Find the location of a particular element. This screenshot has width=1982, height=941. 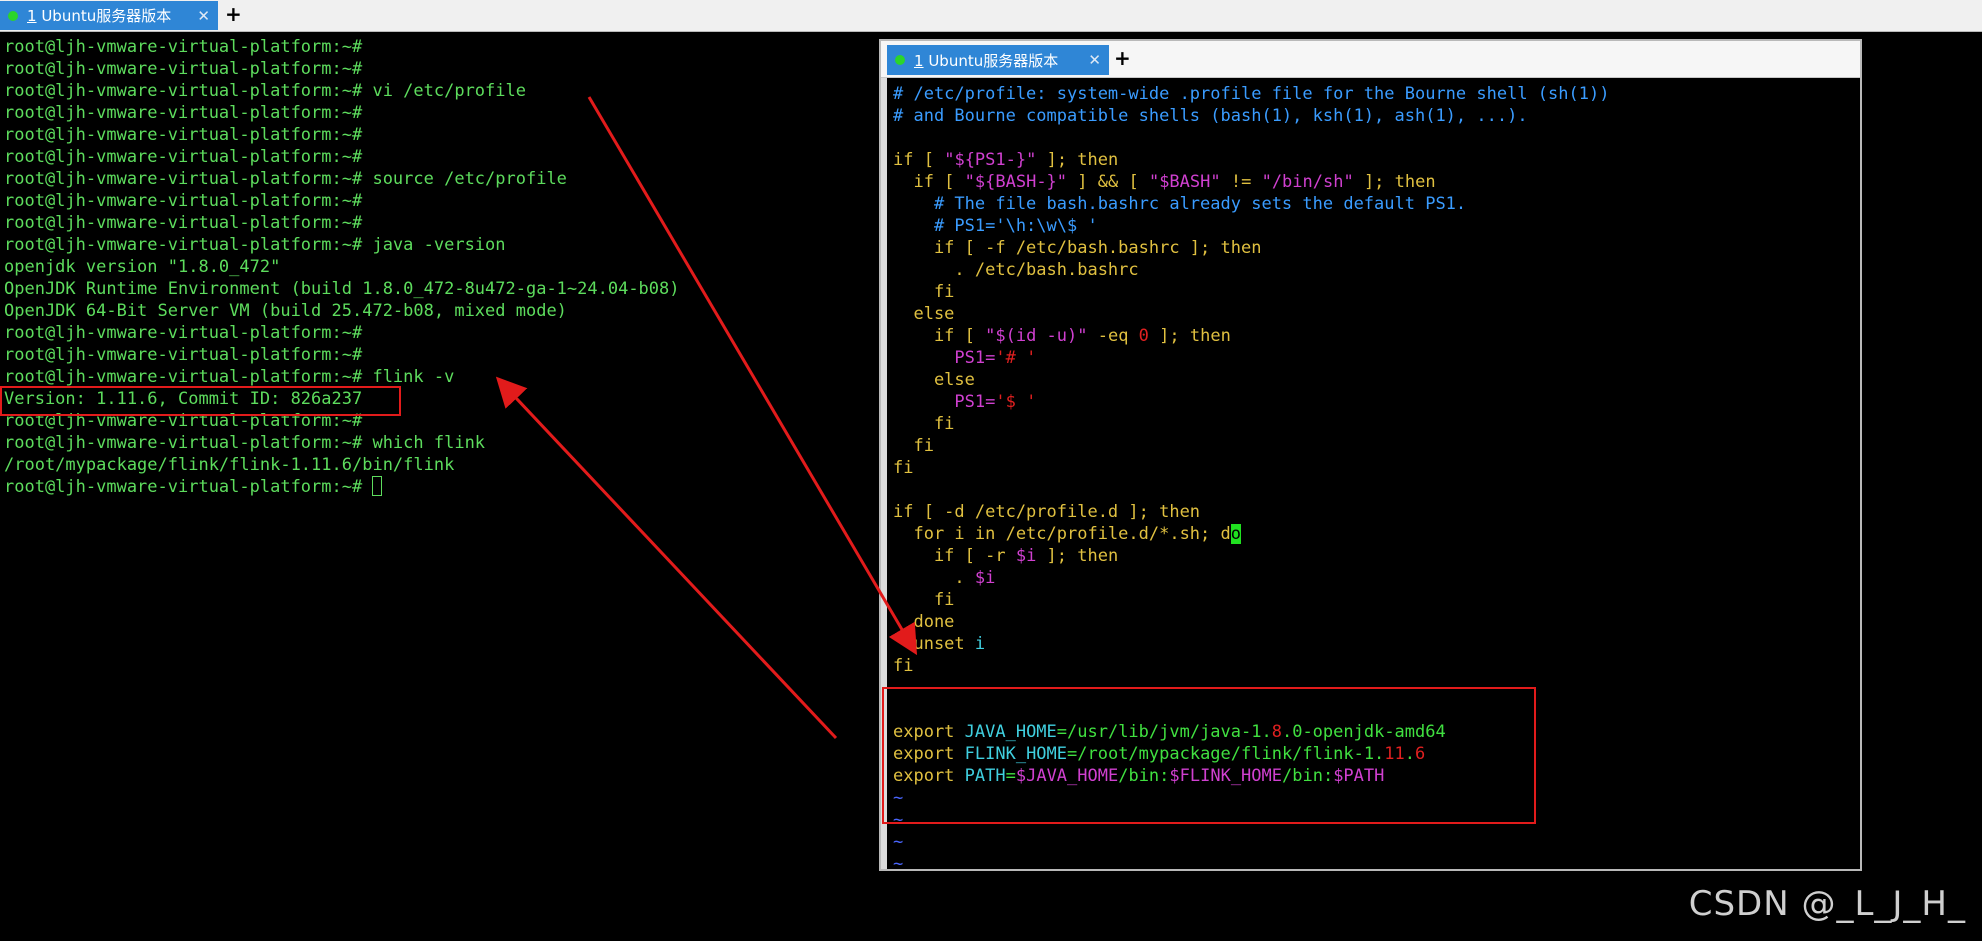

arrow-export-to-flink is located at coordinates (666, 558).